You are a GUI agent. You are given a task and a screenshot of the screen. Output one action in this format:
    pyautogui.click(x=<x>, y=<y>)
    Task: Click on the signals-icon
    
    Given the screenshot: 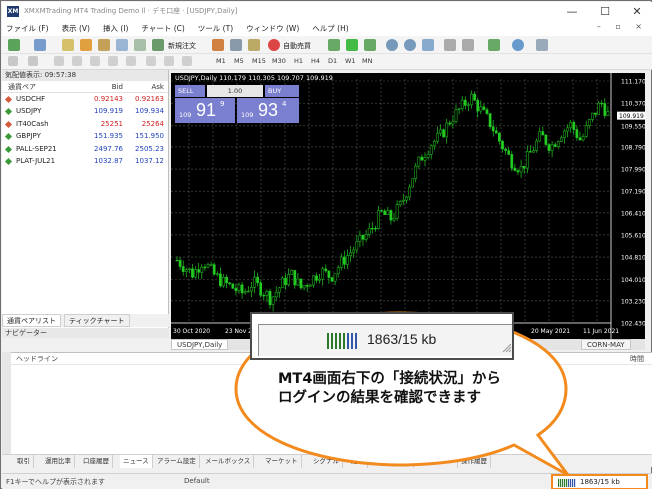 What is the action you would take?
    pyautogui.click(x=254, y=45)
    